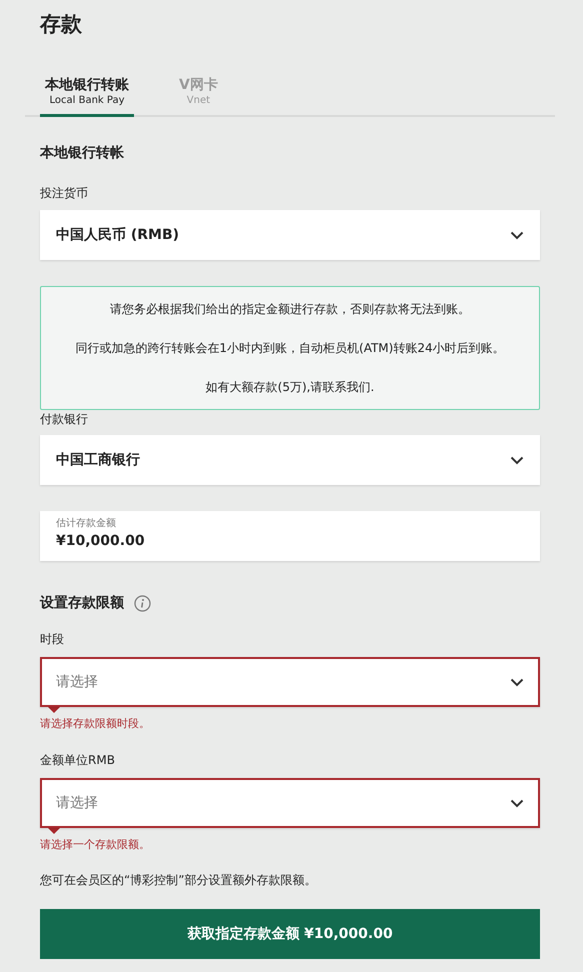 The height and width of the screenshot is (972, 583). Describe the element at coordinates (290, 235) in the screenshot. I see `currency-select: 中国人民币 (RMB)` at that location.